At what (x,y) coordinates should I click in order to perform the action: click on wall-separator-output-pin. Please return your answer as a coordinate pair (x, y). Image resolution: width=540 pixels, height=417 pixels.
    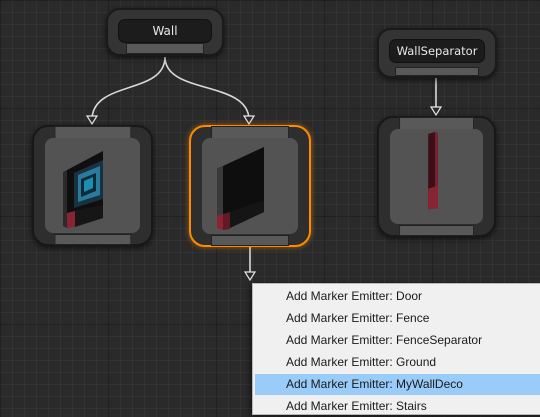
    Looking at the image, I should click on (437, 71).